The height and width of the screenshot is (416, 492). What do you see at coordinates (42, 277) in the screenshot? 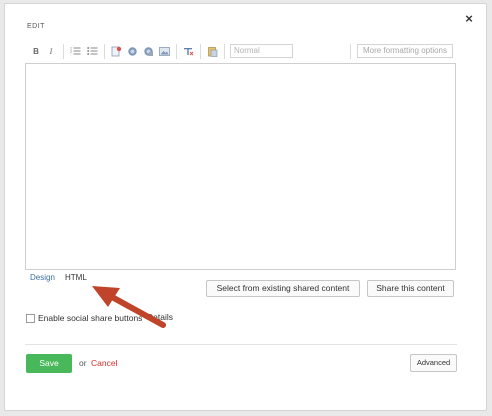
I see `tab-design: Design` at bounding box center [42, 277].